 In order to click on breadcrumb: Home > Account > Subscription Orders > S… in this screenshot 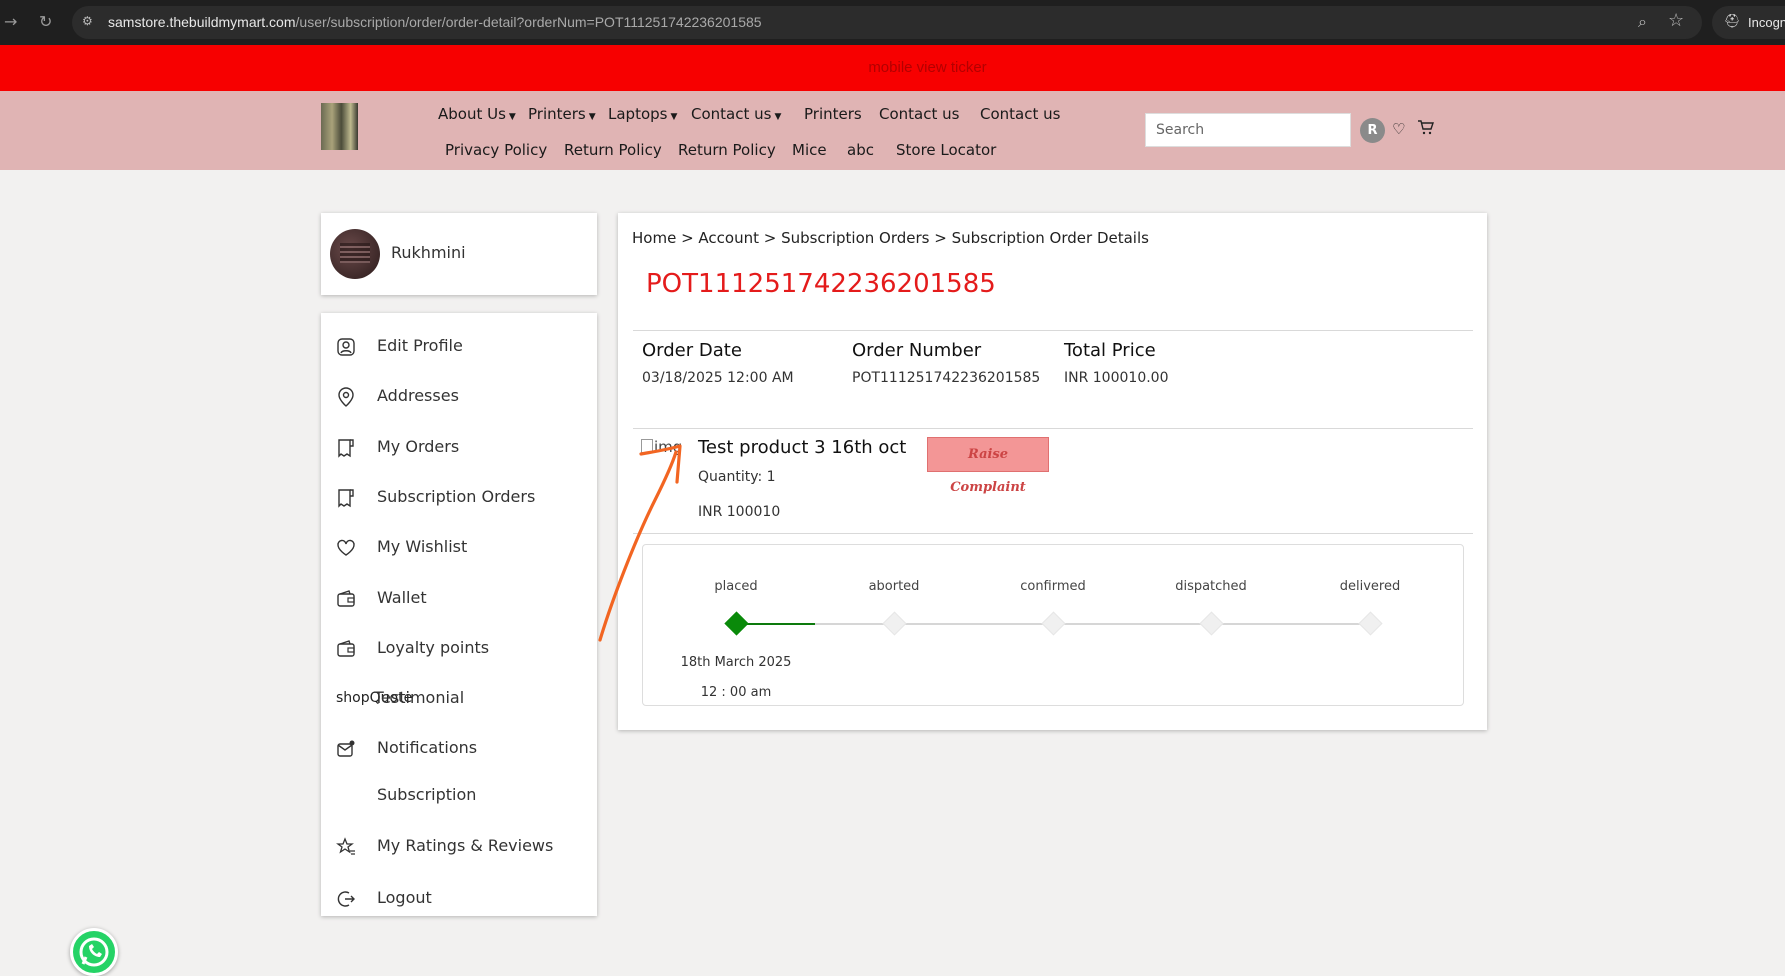, I will do `click(890, 238)`.